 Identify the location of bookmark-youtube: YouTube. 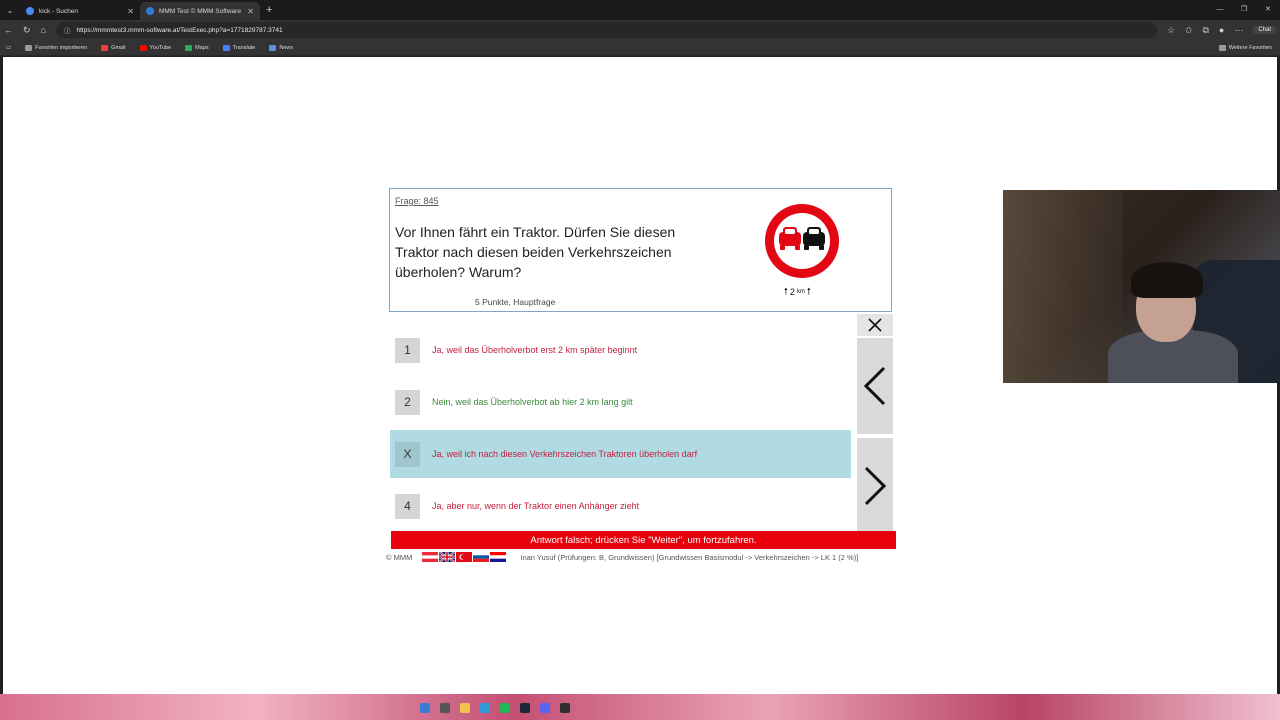
(155, 47).